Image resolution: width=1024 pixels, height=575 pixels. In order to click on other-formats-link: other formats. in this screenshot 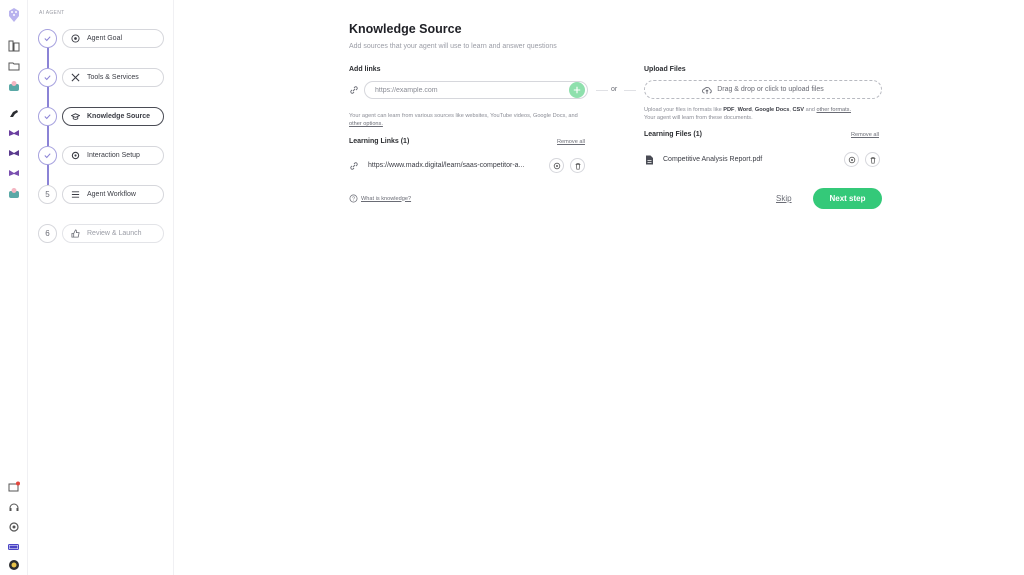, I will do `click(833, 110)`.